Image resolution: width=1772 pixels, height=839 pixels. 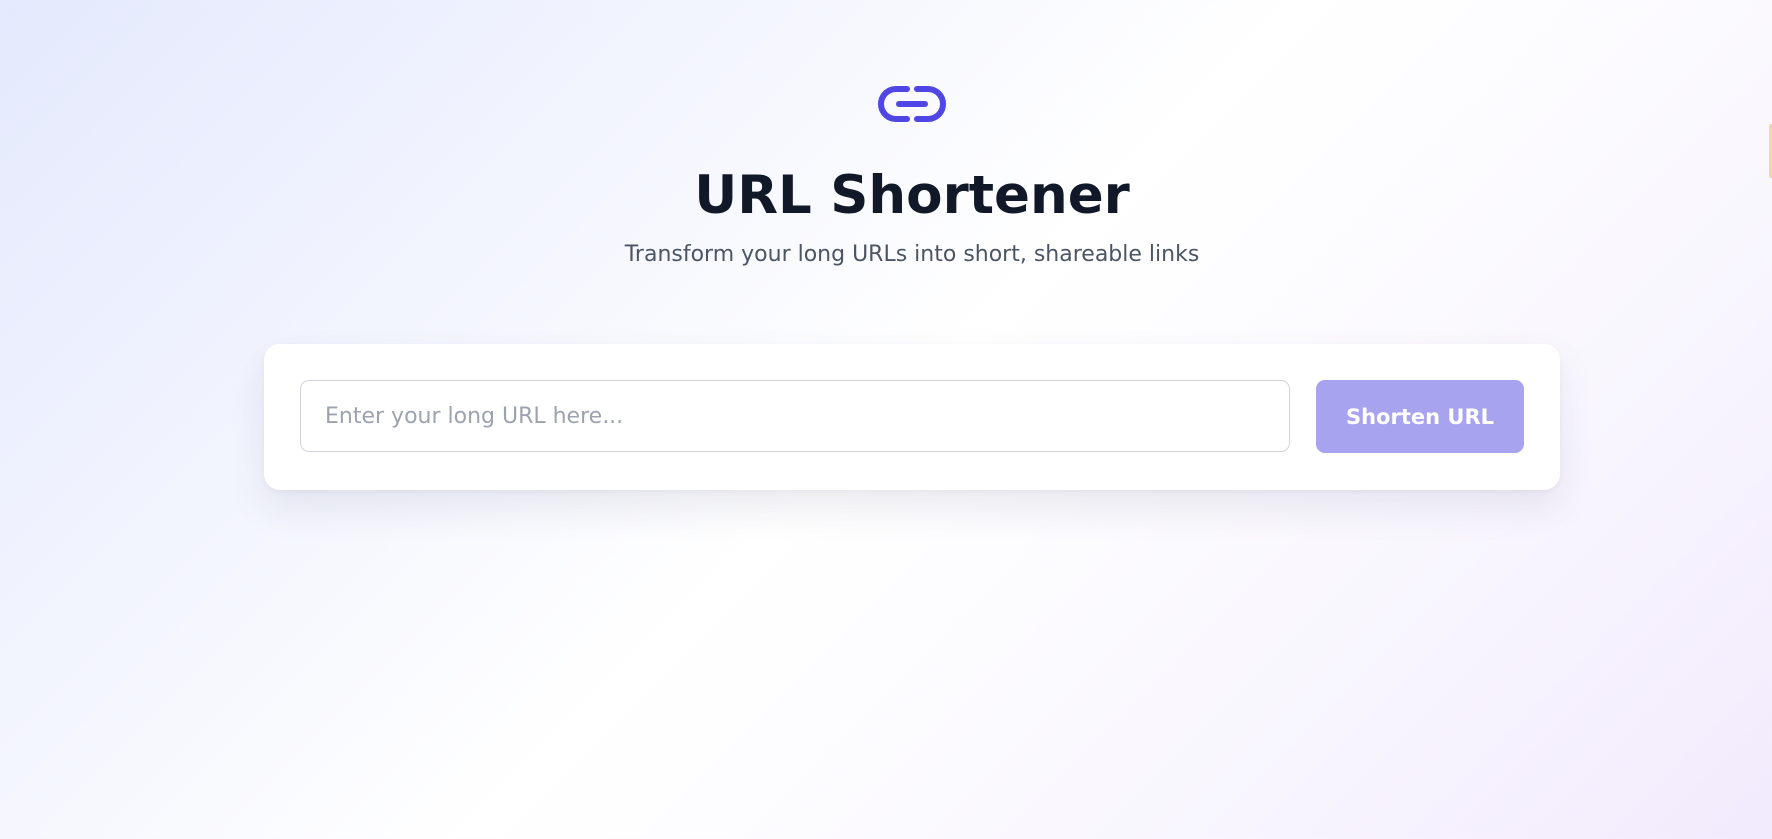 I want to click on link-icon, so click(x=912, y=104).